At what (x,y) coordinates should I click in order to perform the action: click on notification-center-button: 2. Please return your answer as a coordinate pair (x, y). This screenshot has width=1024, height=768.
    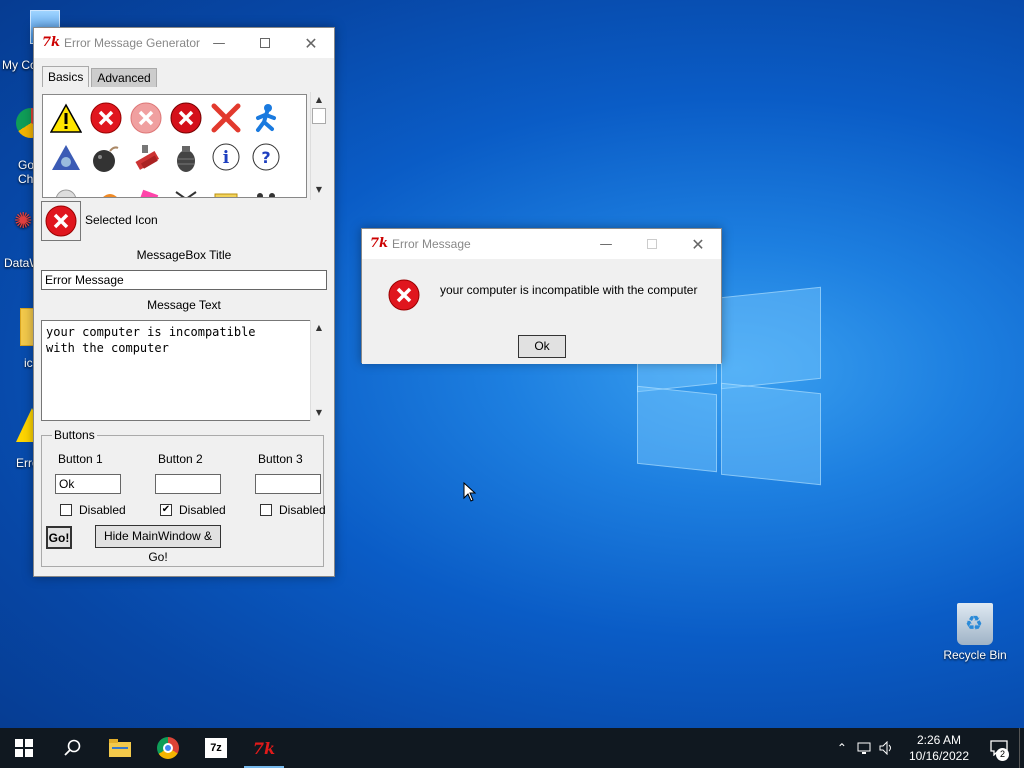
    Looking at the image, I should click on (999, 748).